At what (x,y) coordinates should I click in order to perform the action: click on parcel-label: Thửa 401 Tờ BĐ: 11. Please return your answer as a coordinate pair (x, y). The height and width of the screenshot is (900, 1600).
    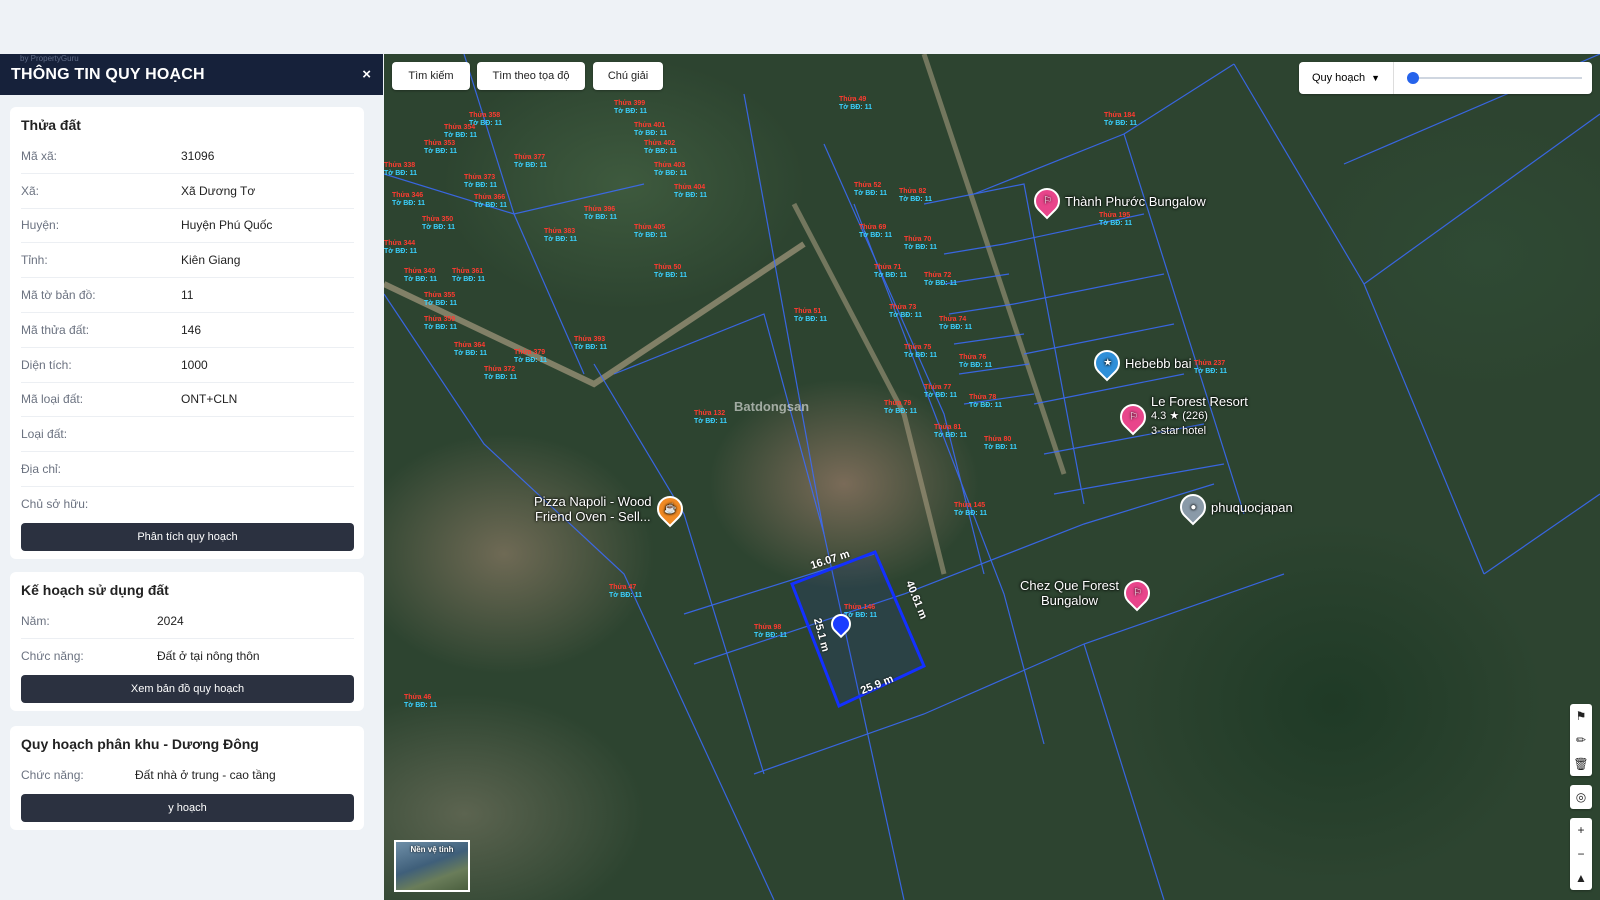
    Looking at the image, I should click on (650, 130).